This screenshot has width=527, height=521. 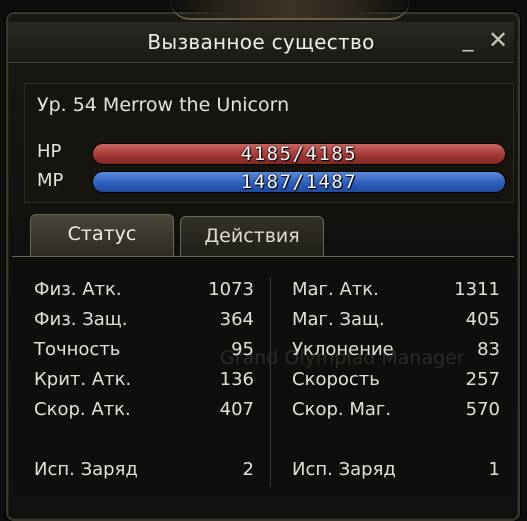 What do you see at coordinates (236, 319) in the screenshot?
I see `stat-value-left: 364` at bounding box center [236, 319].